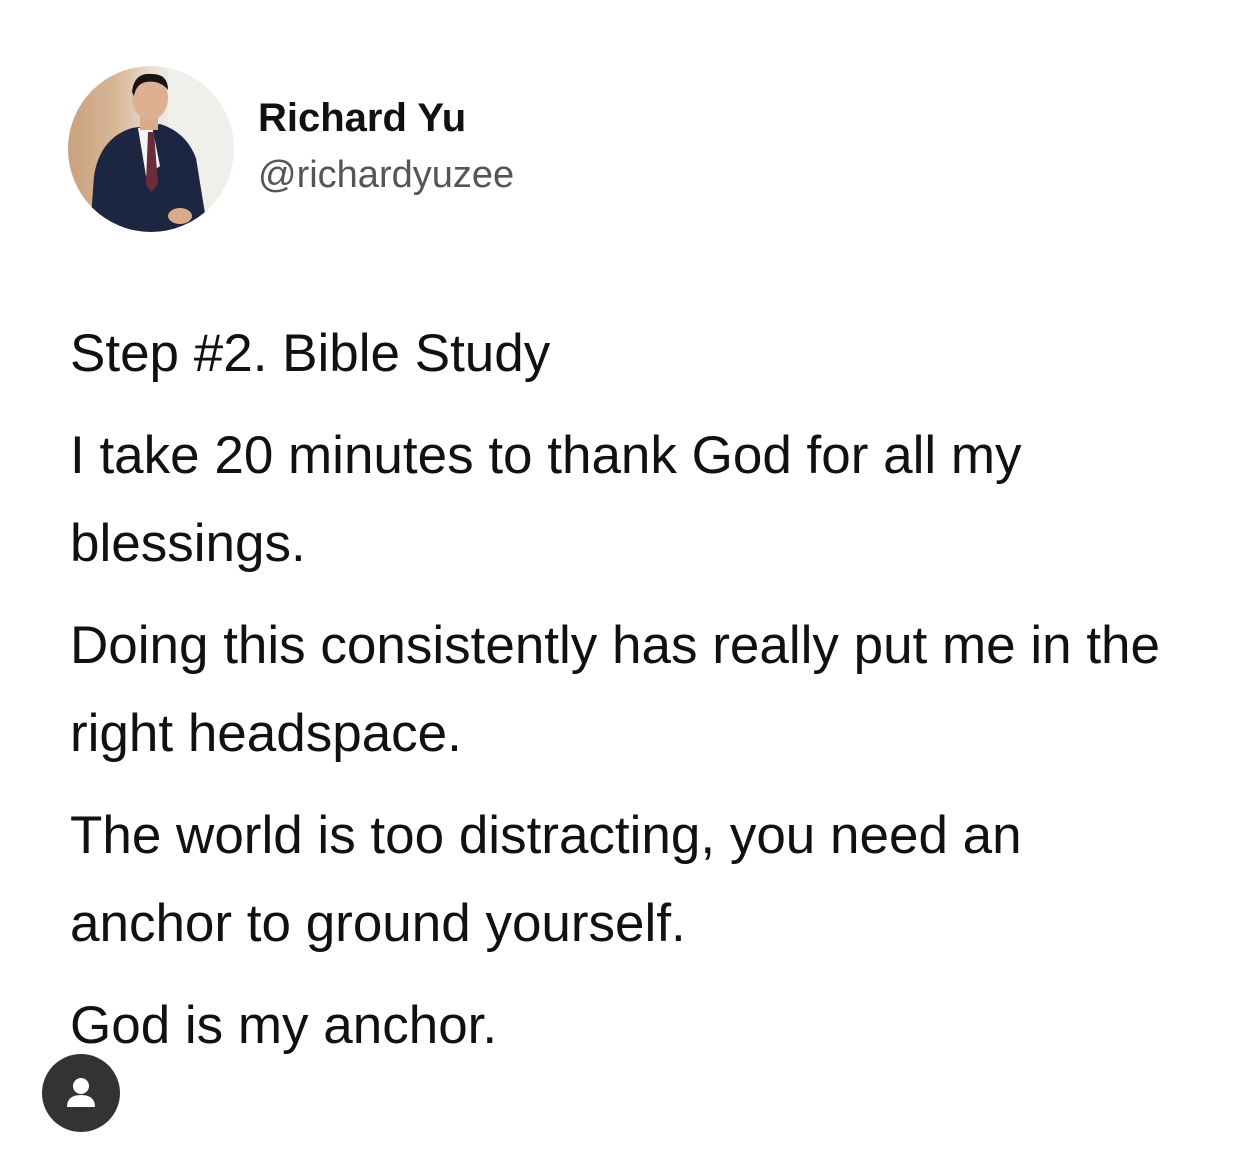 This screenshot has width=1242, height=1156. What do you see at coordinates (162, 149) in the screenshot?
I see `profile-photo-icon` at bounding box center [162, 149].